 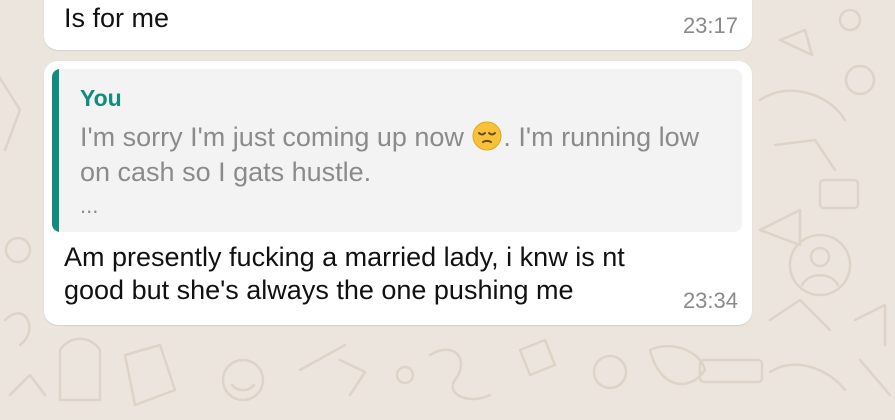 I want to click on message-bubble: Is for me 23:17, so click(x=398, y=25).